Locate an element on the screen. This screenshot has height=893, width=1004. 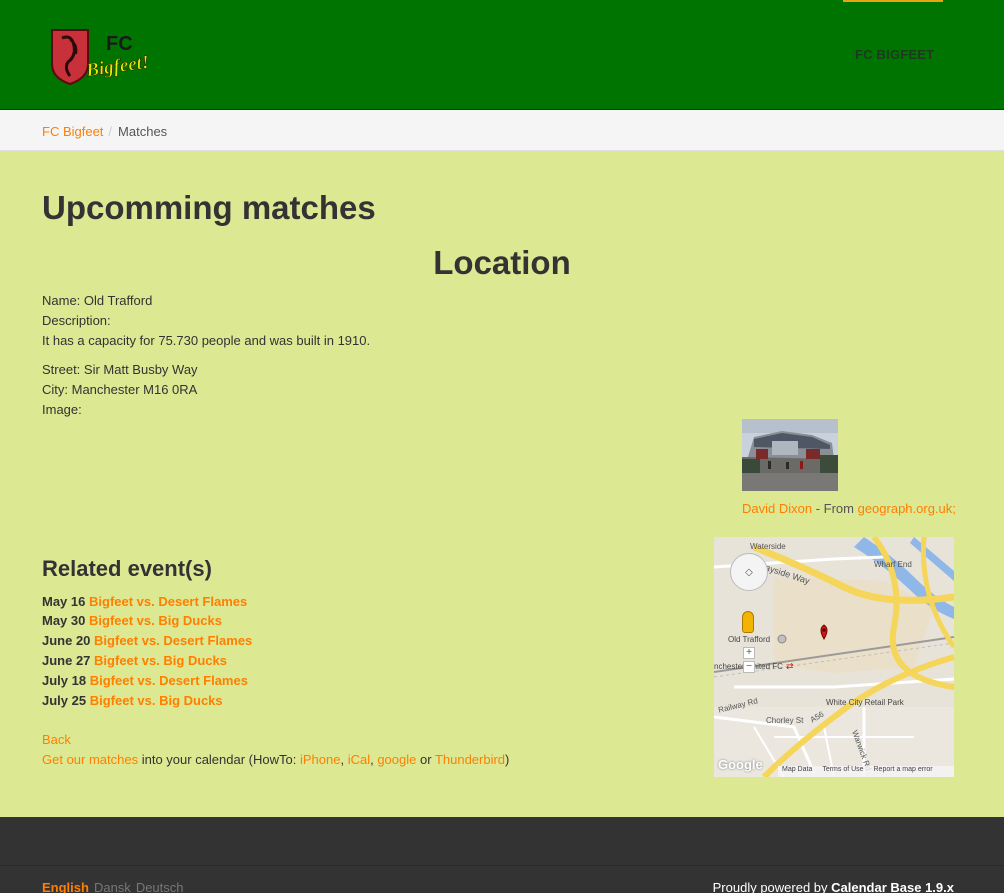
location-city: City: Manchester M16 0RA is located at coordinates (120, 389).